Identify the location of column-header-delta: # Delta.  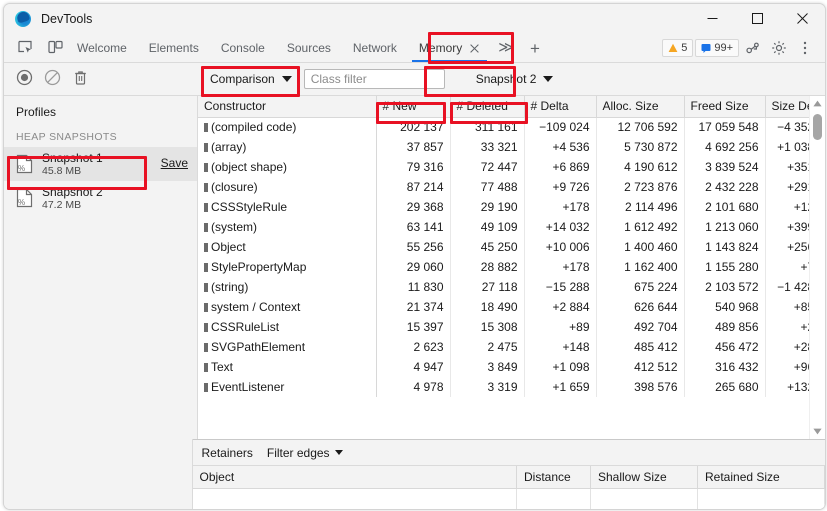
(560, 107).